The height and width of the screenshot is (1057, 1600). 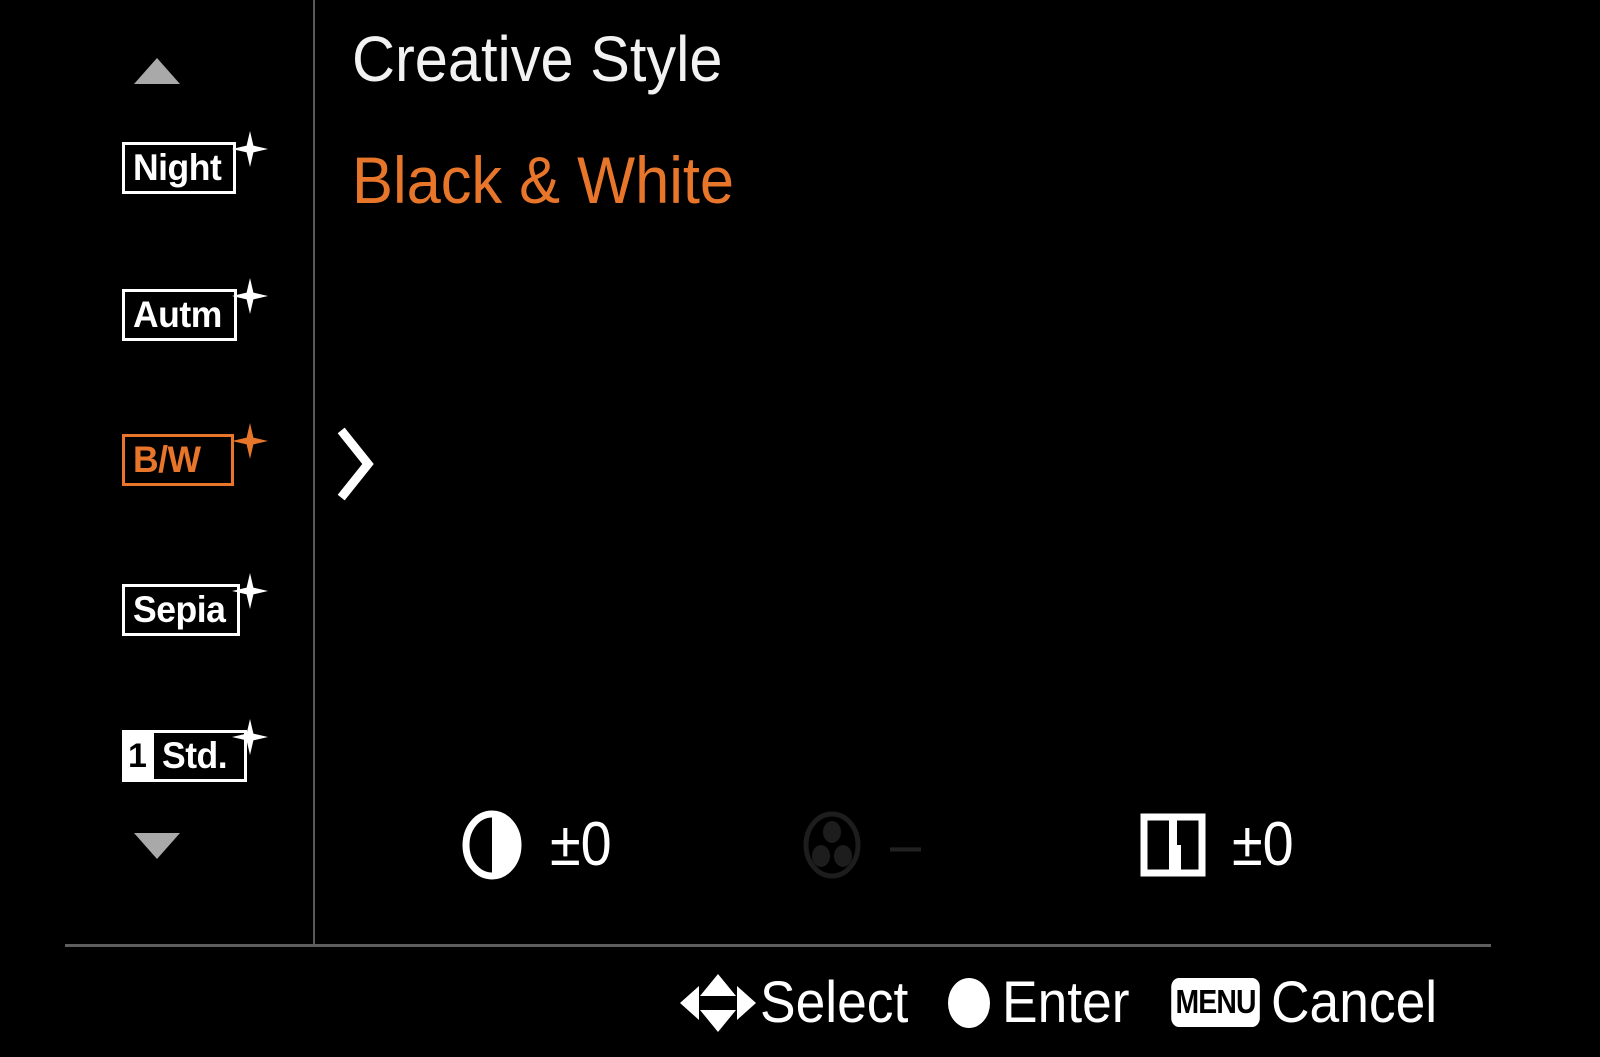 What do you see at coordinates (250, 441) in the screenshot?
I see `sparkle-icon` at bounding box center [250, 441].